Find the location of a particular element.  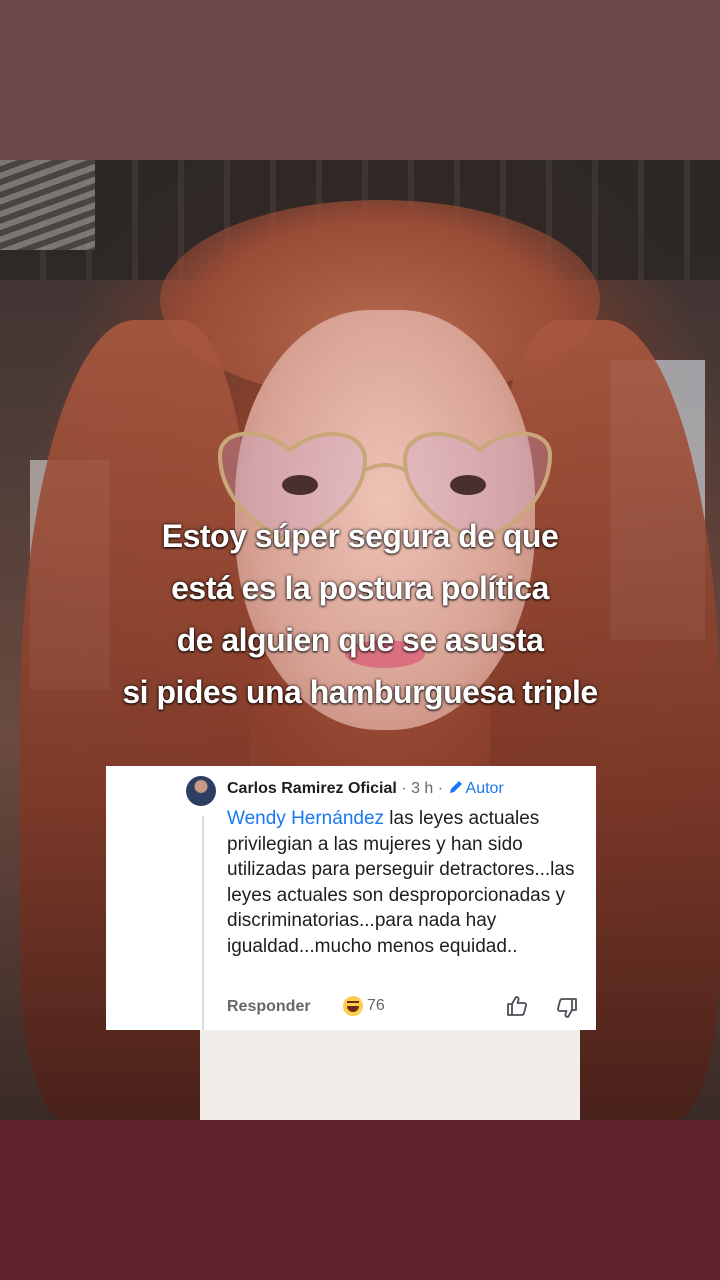

caption-line: si pides una hamburguesa triple is located at coordinates (360, 692).